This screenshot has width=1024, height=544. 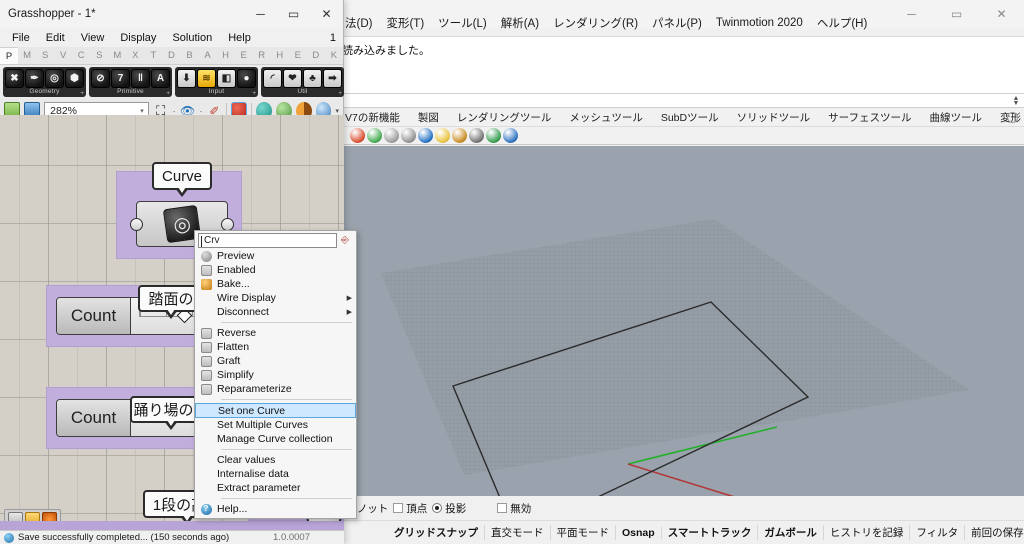 I want to click on input-knob-icon: ●, so click(x=246, y=78).